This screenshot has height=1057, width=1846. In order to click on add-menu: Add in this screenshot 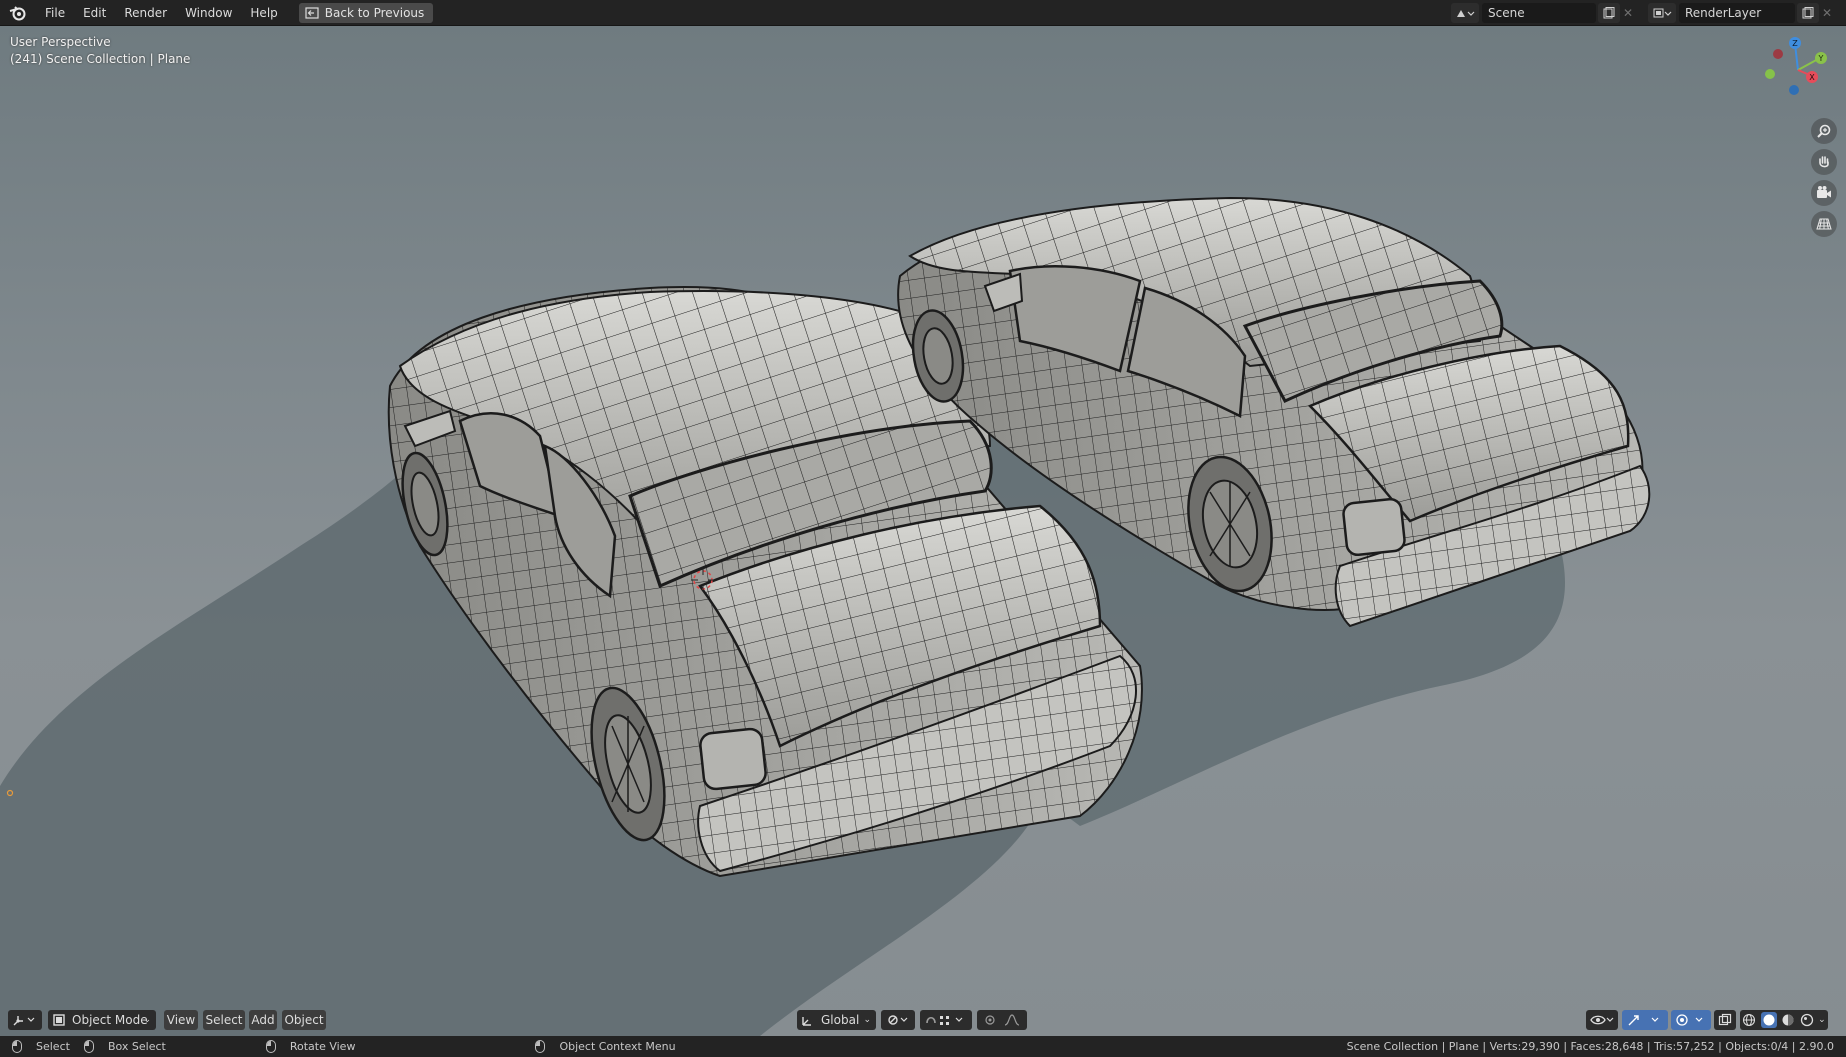, I will do `click(263, 1020)`.